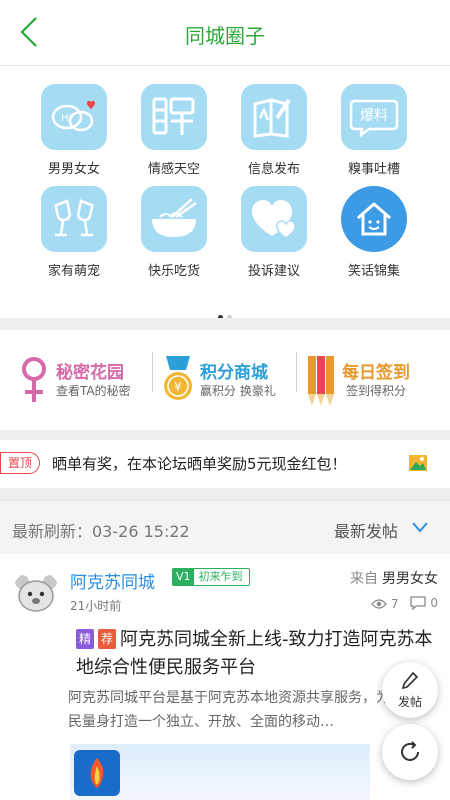 The image size is (450, 800). I want to click on category-label: 投诉建议, so click(273, 271).